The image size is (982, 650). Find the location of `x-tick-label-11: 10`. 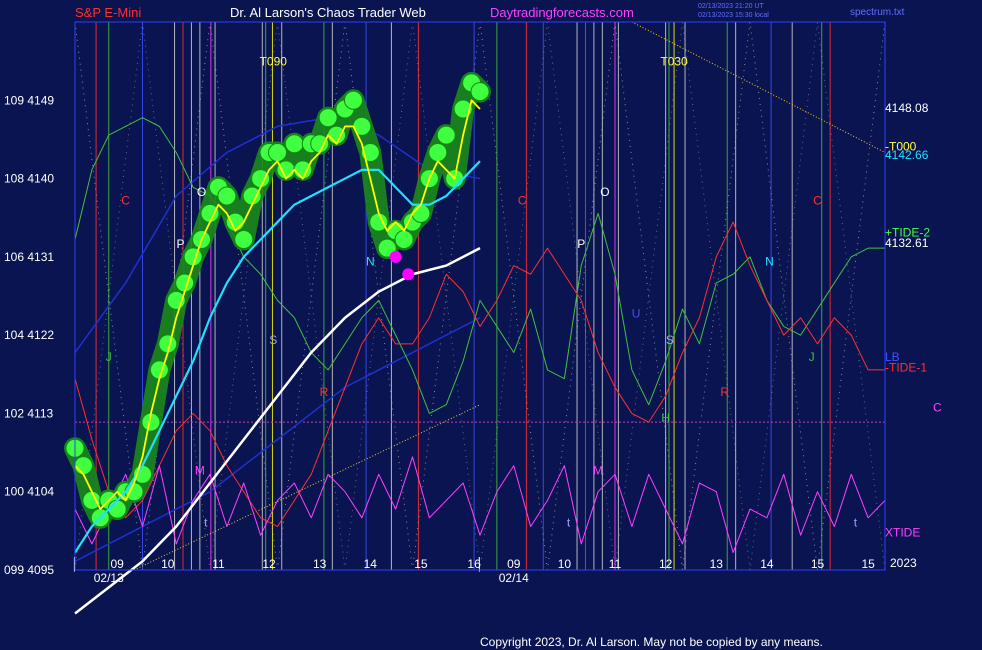

x-tick-label-11: 10 is located at coordinates (565, 564).